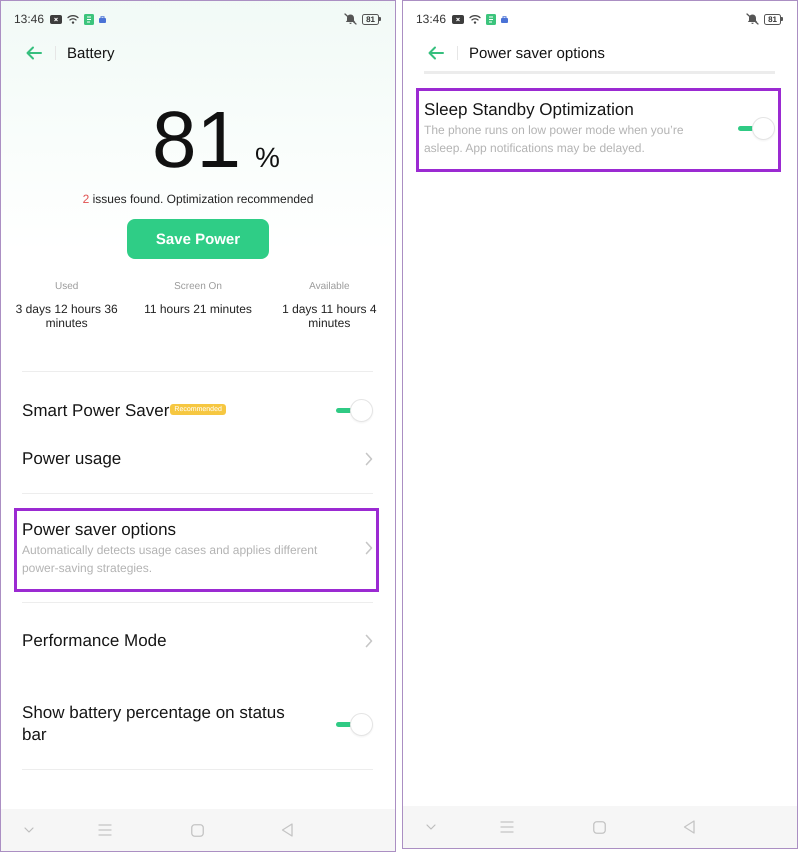 The height and width of the screenshot is (852, 800). What do you see at coordinates (66, 287) in the screenshot?
I see `stat-label: Used` at bounding box center [66, 287].